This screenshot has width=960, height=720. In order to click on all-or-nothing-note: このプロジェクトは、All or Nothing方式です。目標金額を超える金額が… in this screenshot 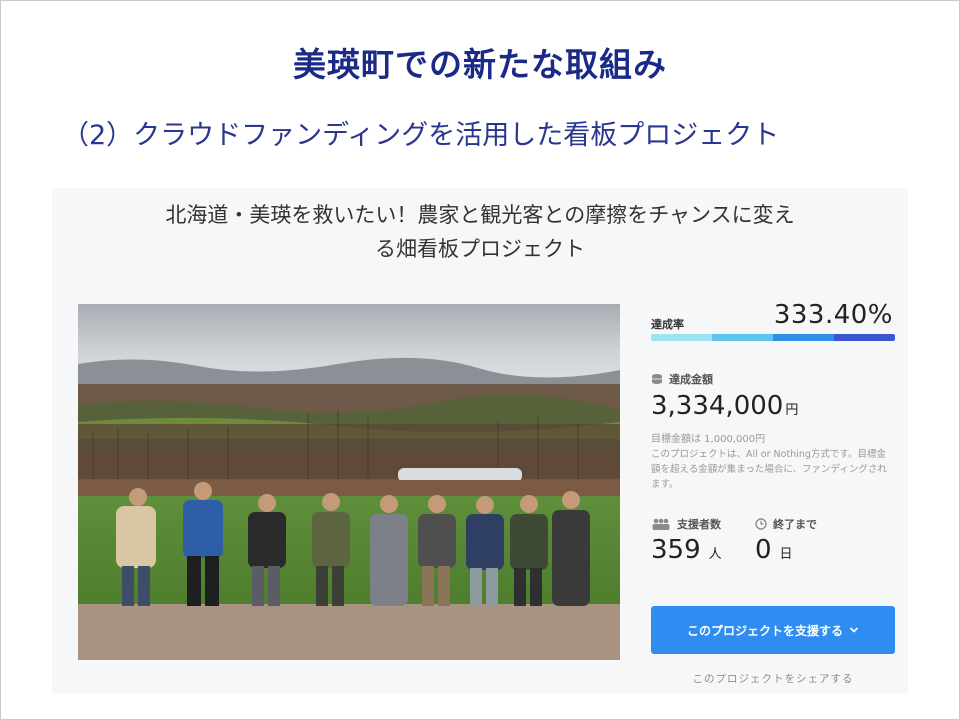, I will do `click(769, 469)`.